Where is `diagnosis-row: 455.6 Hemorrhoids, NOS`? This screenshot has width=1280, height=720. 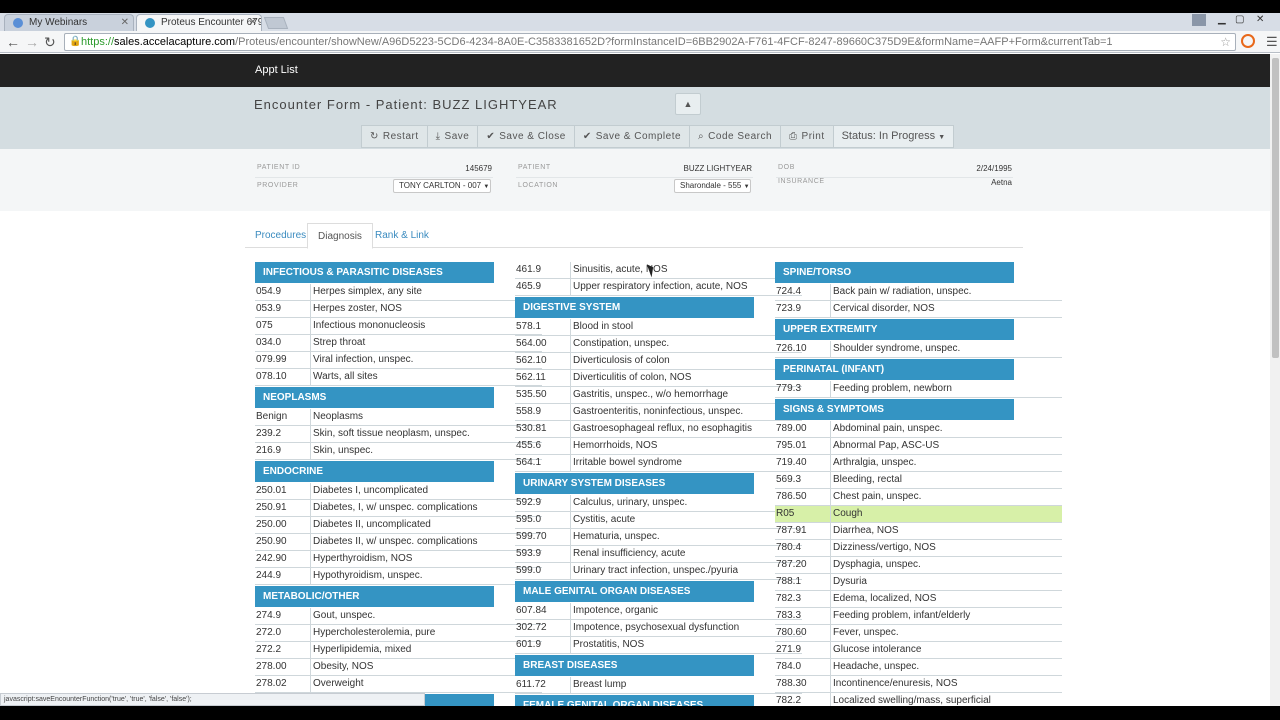
diagnosis-row: 455.6 Hemorrhoids, NOS is located at coordinates (658, 446).